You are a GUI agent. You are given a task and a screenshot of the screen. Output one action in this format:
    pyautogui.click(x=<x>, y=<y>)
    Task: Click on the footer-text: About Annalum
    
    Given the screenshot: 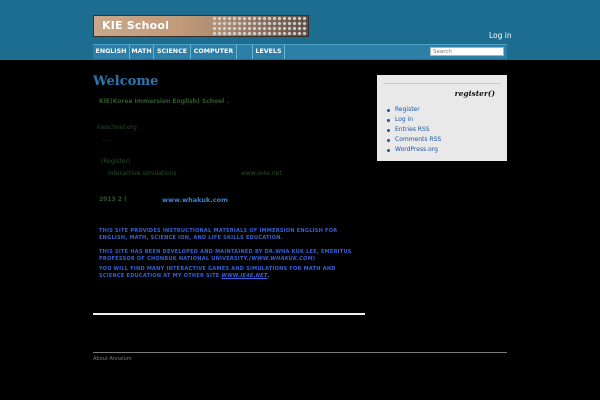 What is the action you would take?
    pyautogui.click(x=112, y=359)
    